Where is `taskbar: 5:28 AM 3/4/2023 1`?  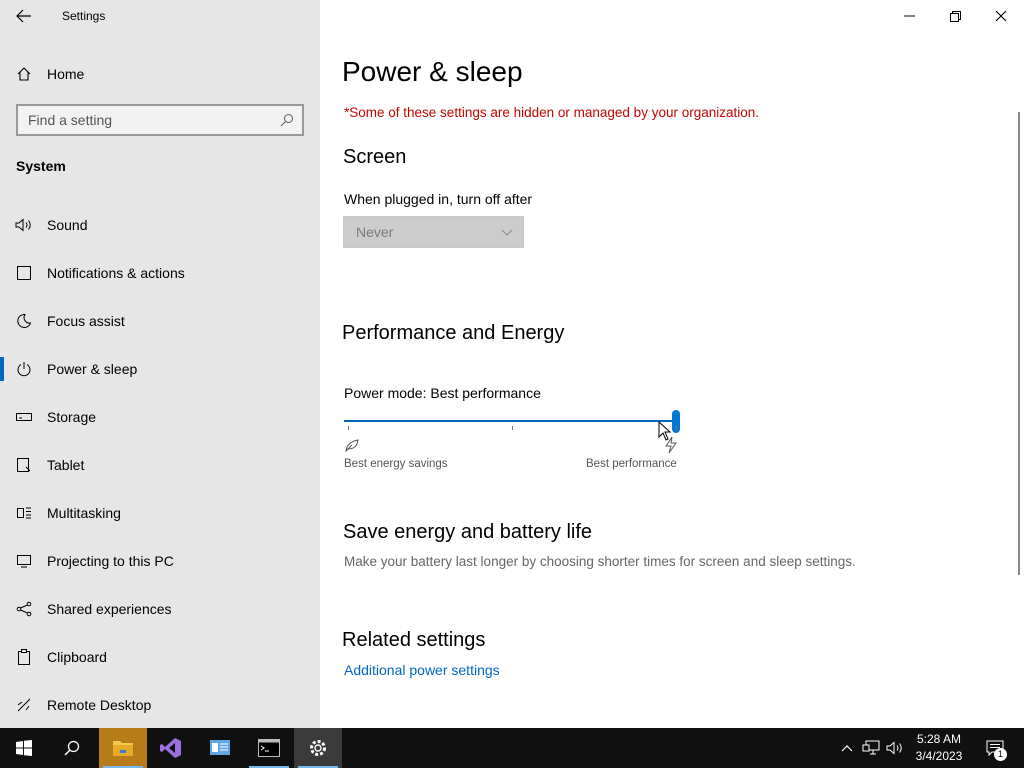 taskbar: 5:28 AM 3/4/2023 1 is located at coordinates (512, 748).